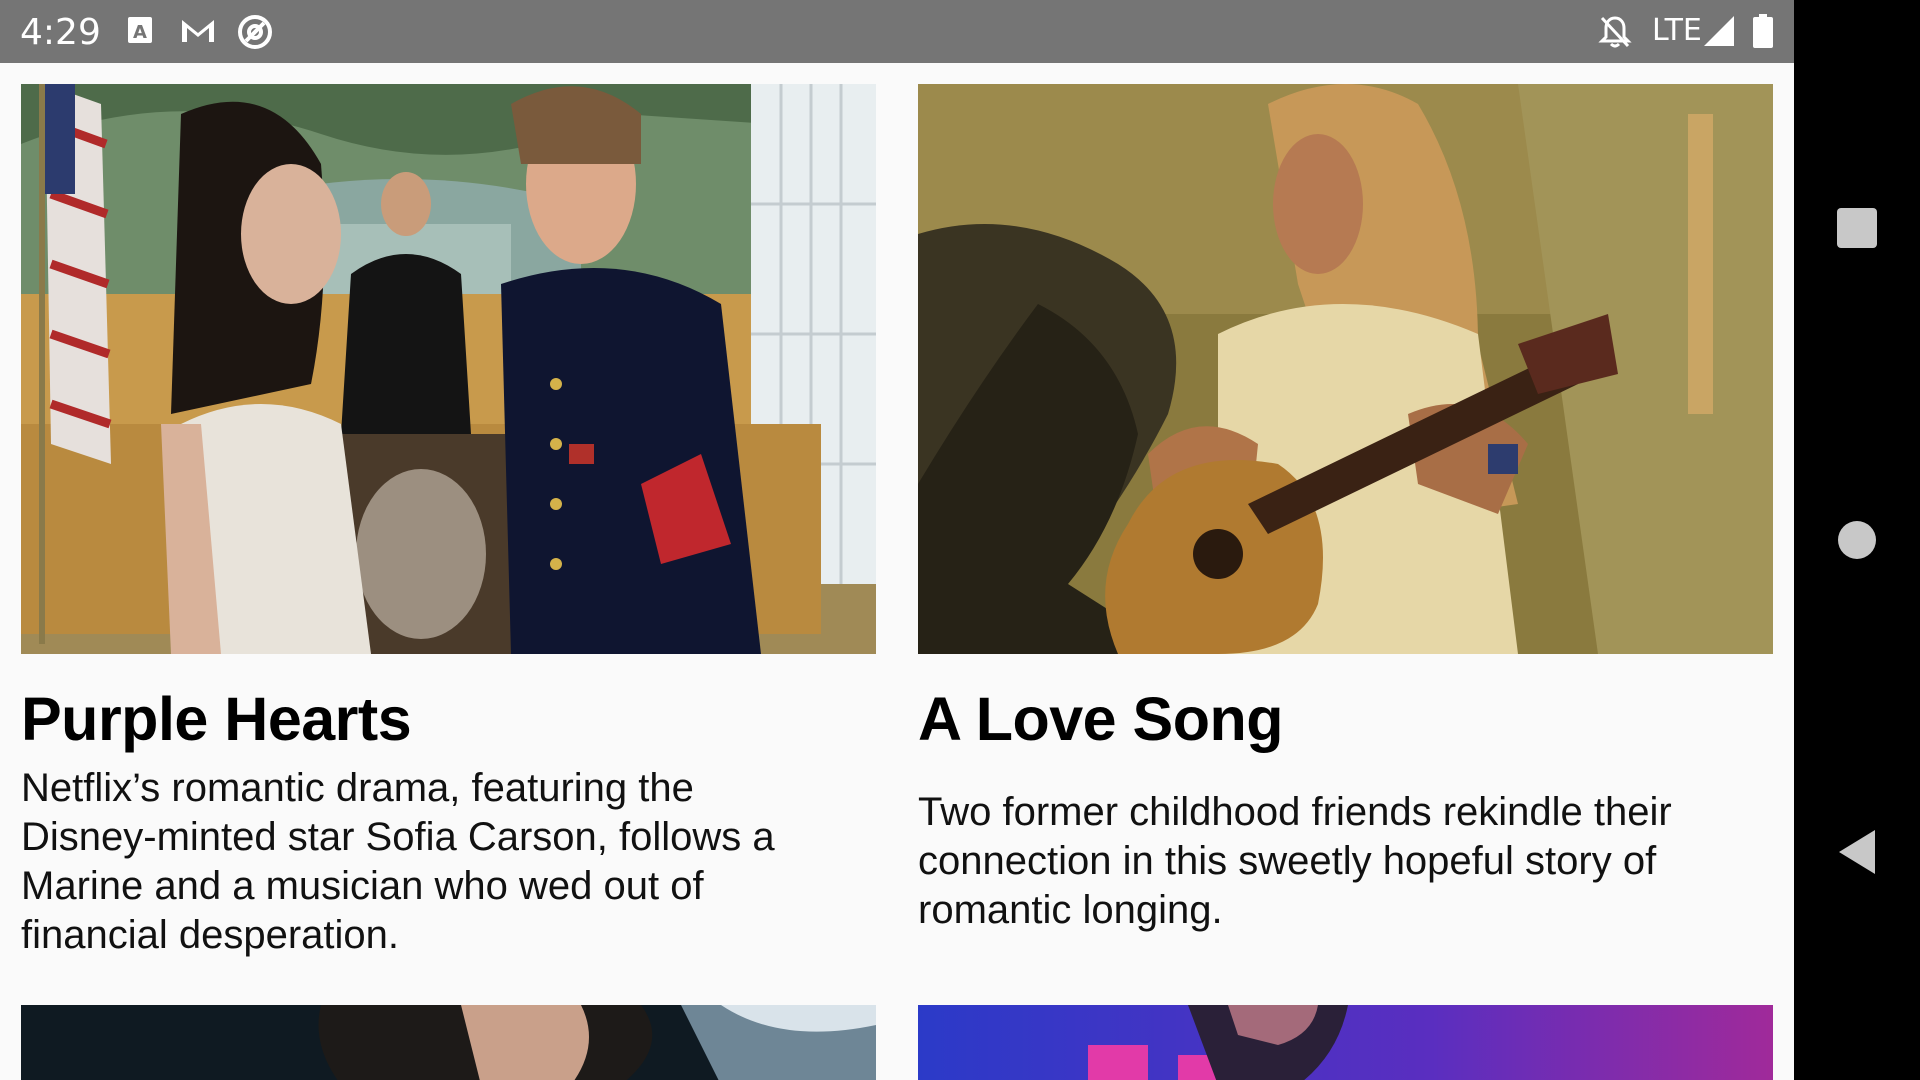  I want to click on status-bar: 4:29 A LTE, so click(897, 31).